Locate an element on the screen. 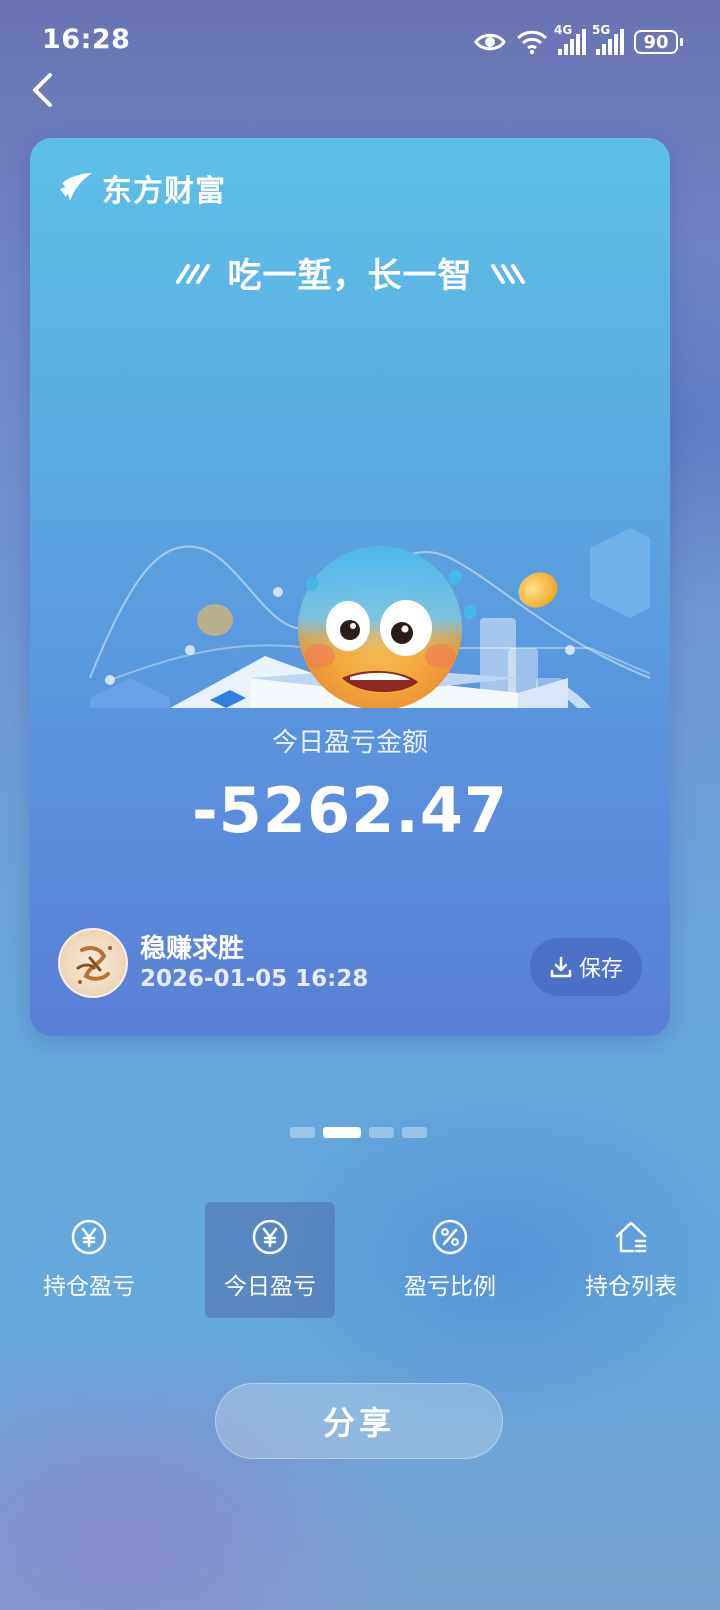 The height and width of the screenshot is (1610, 720). tab-position-pnl: 持仓盈亏 is located at coordinates (89, 1260).